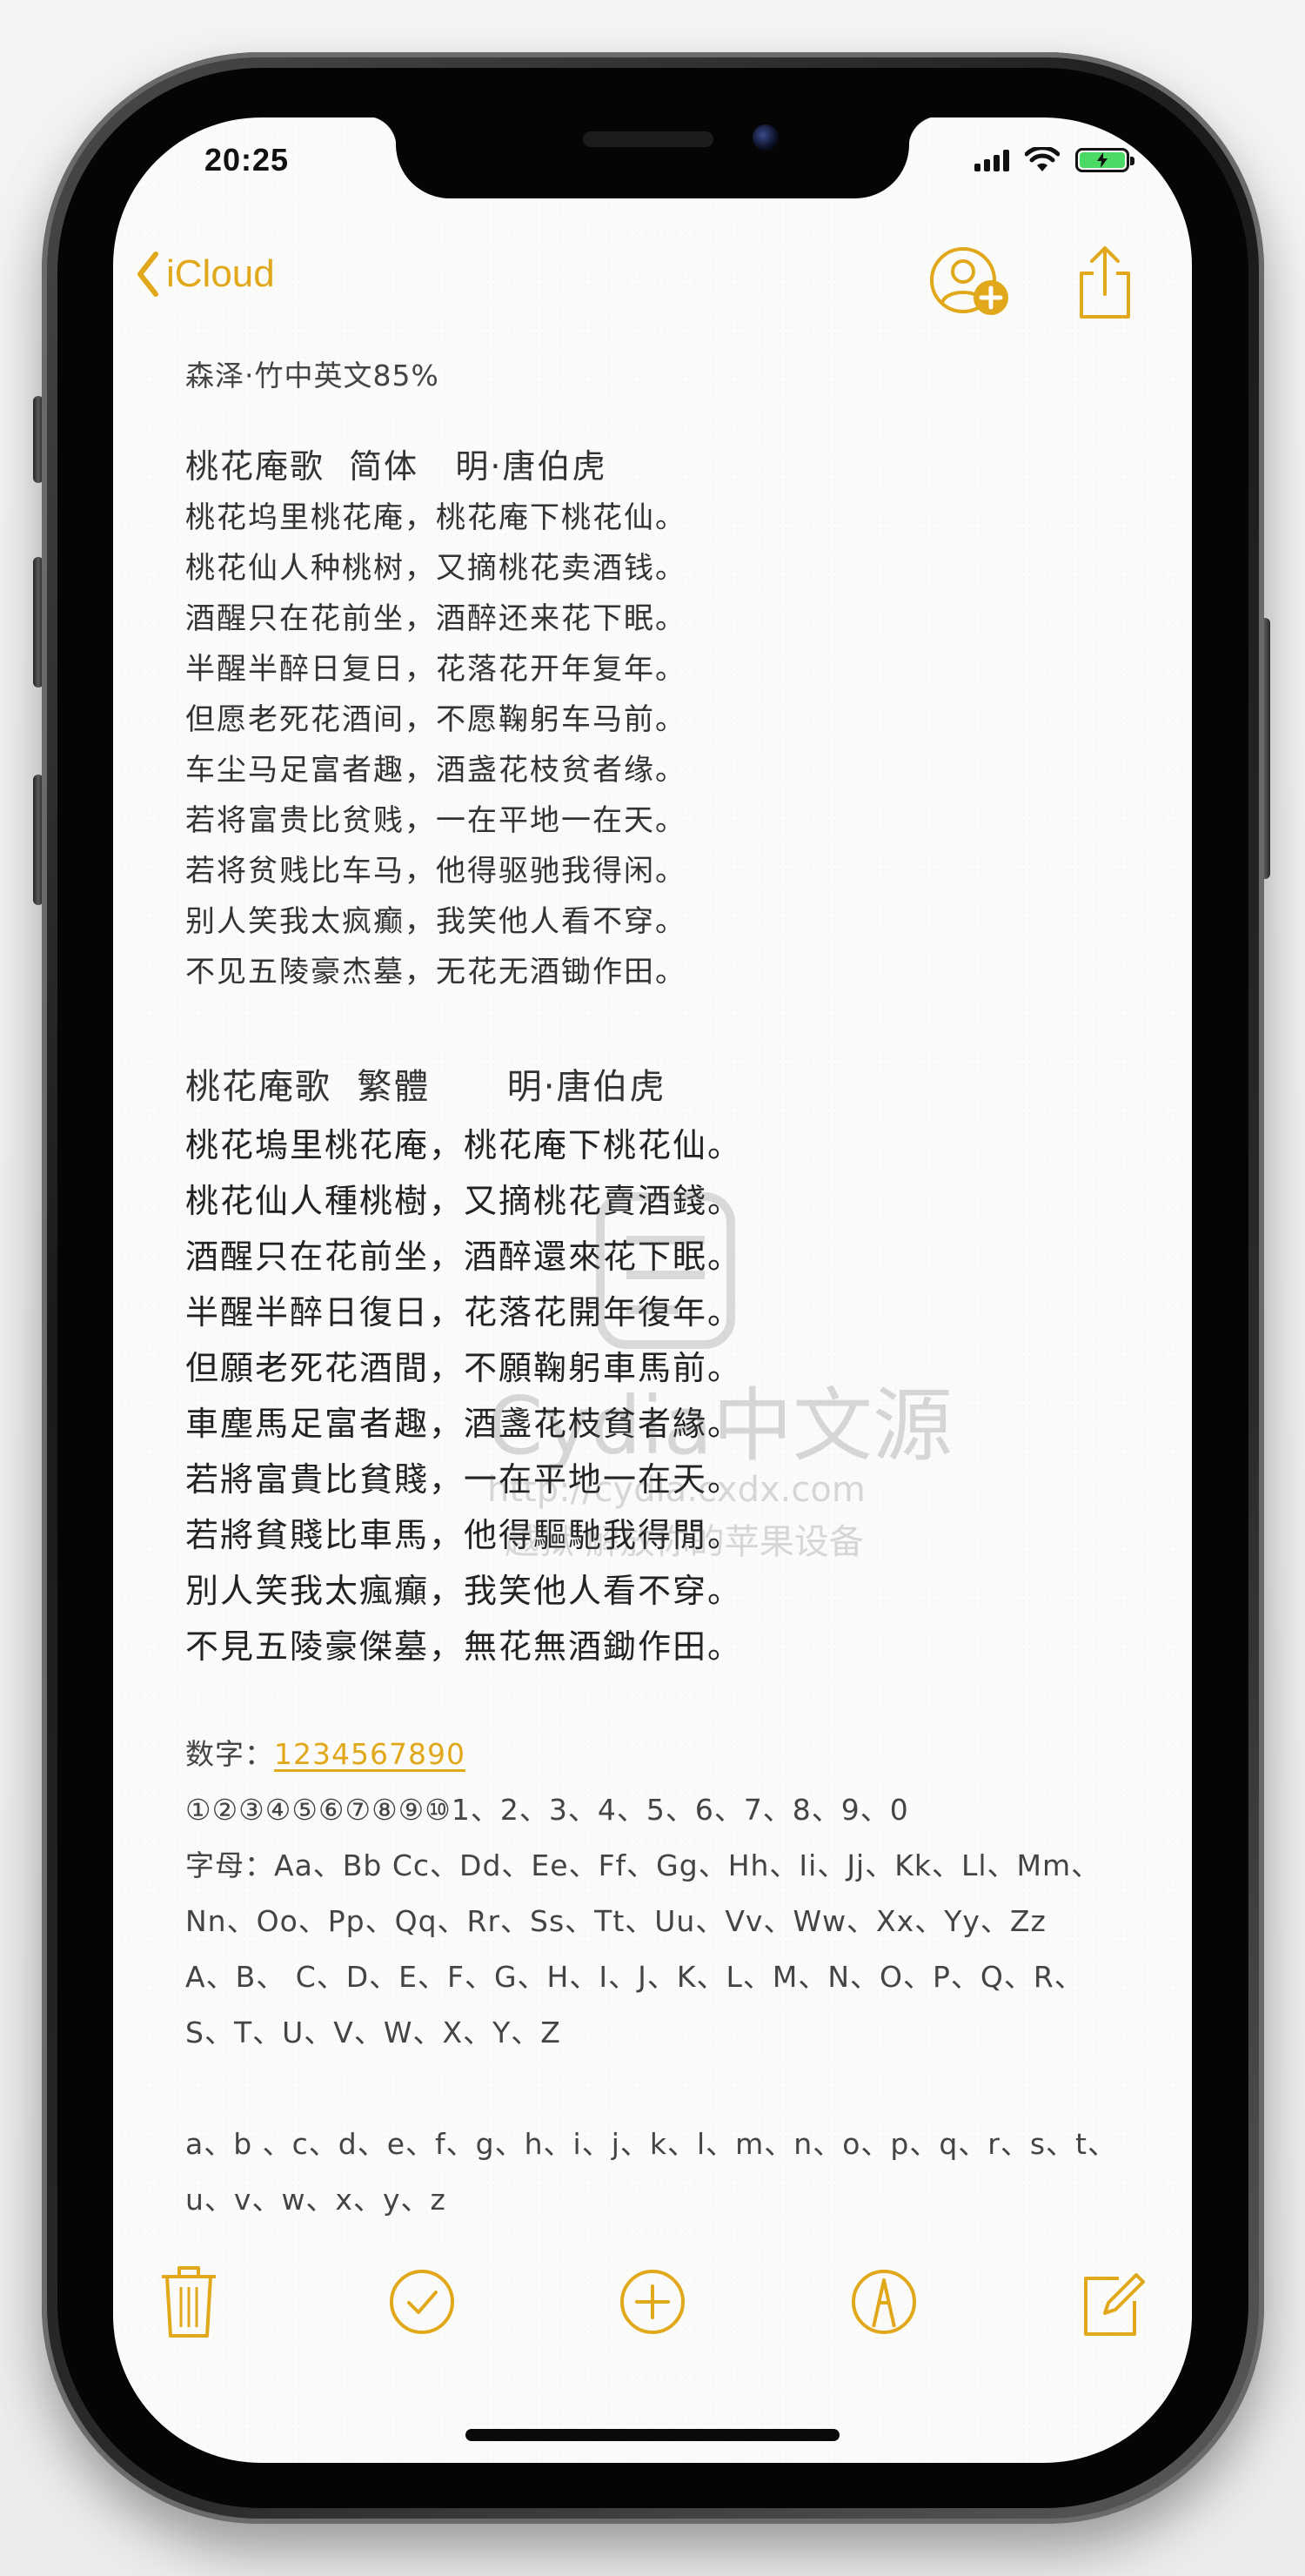 This screenshot has height=2576, width=1305. What do you see at coordinates (464, 1312) in the screenshot?
I see `poem-line: 半醒半醉日復日，花落花開年復年。` at bounding box center [464, 1312].